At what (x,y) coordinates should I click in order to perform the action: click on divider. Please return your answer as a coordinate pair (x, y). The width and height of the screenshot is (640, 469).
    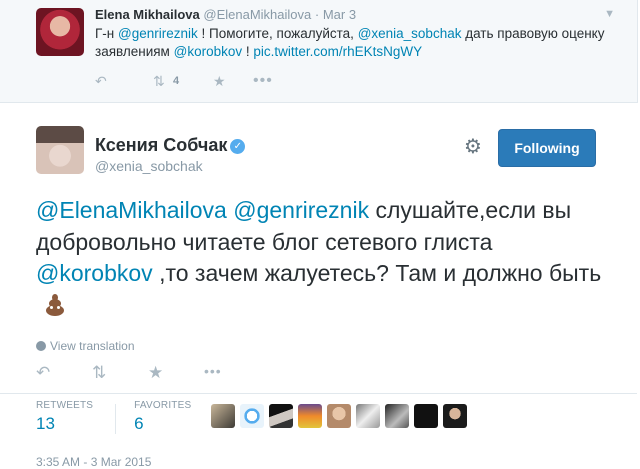
    Looking at the image, I should click on (318, 393).